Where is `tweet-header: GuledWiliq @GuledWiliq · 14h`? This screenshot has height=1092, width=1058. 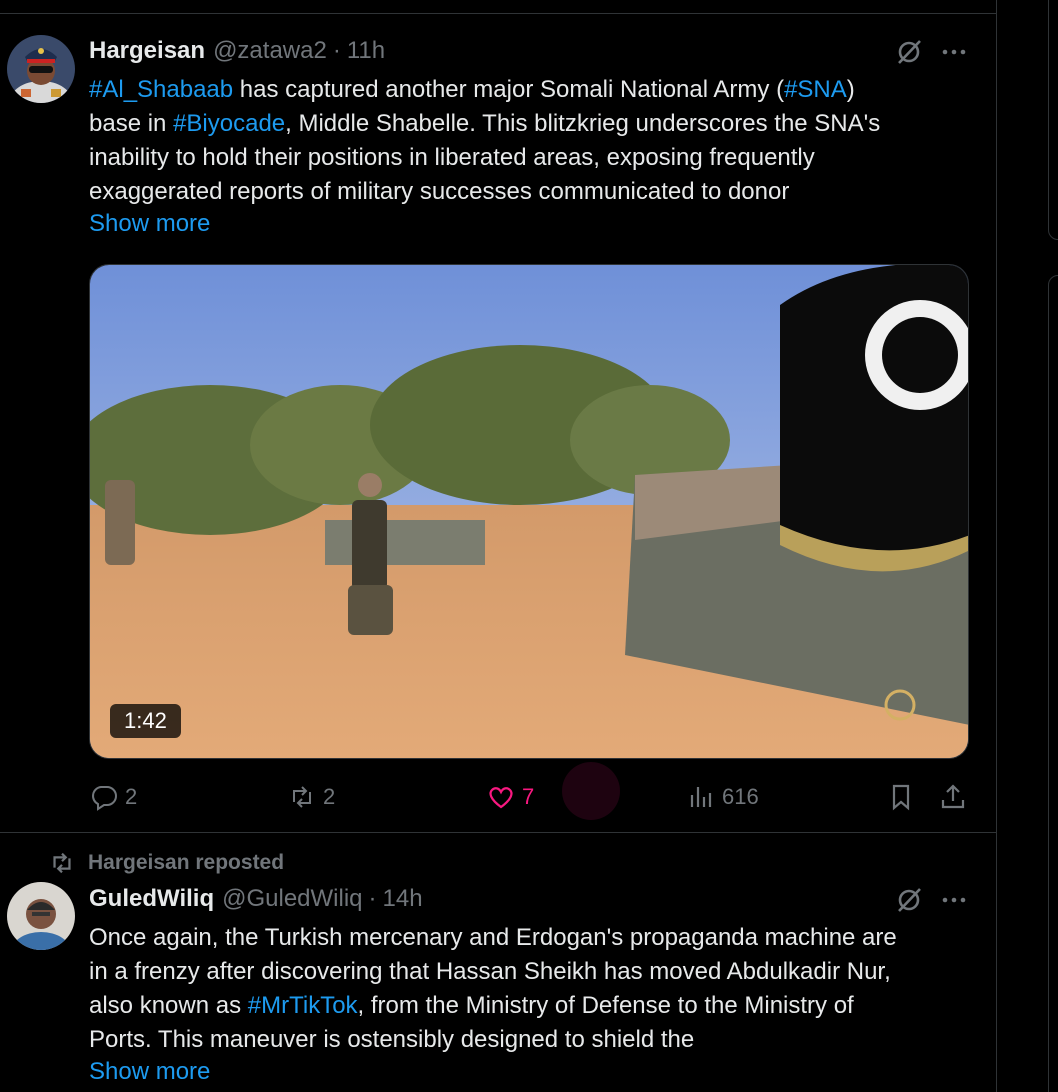
tweet-header: GuledWiliq @GuledWiliq · 14h is located at coordinates (256, 899).